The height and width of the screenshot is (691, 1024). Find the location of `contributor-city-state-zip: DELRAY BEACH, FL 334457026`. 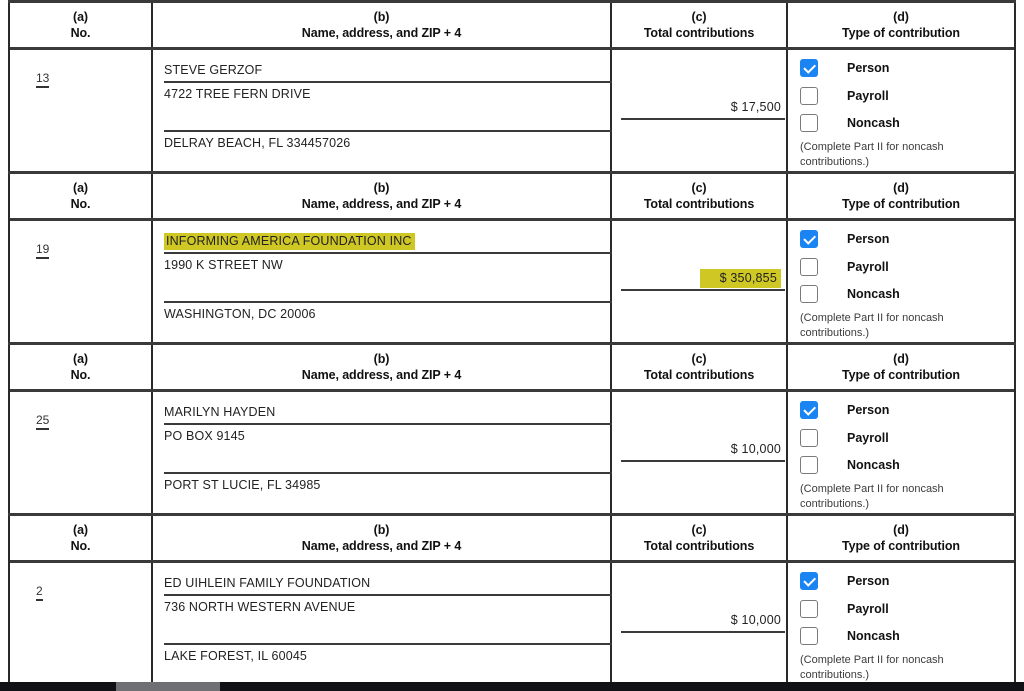

contributor-city-state-zip: DELRAY BEACH, FL 334457026 is located at coordinates (257, 143).